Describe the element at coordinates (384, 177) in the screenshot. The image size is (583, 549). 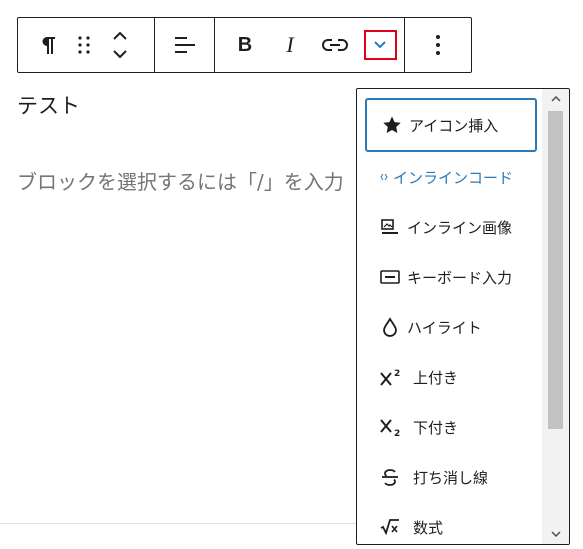
I see `code-icon` at that location.